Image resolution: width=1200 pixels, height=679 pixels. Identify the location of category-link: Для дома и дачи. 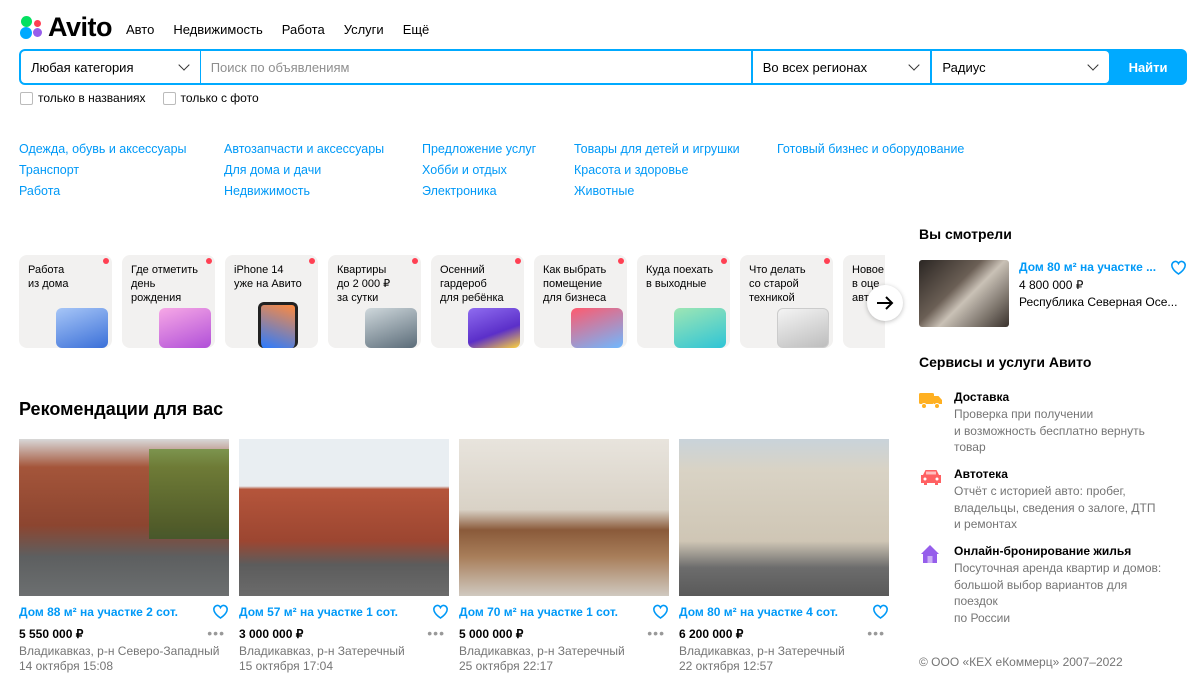
(323, 170).